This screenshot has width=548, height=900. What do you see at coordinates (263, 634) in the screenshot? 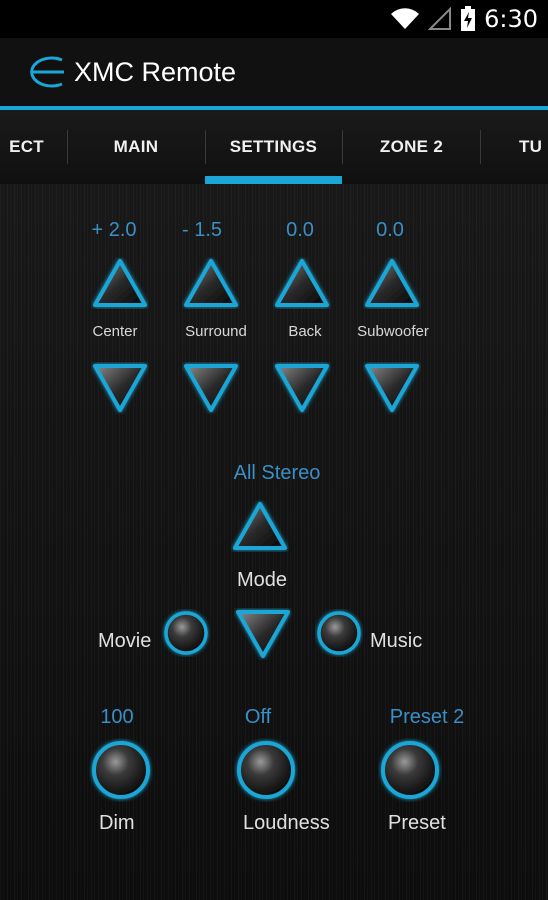
I see `mode-down-button` at bounding box center [263, 634].